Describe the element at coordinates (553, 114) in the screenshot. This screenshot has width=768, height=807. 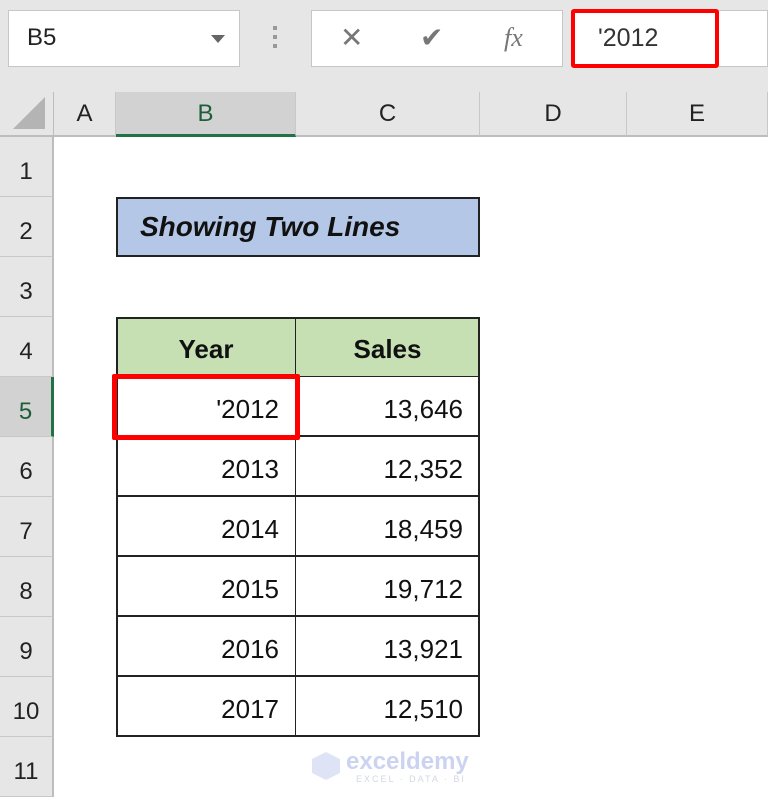
I see `column-header-d: D` at that location.